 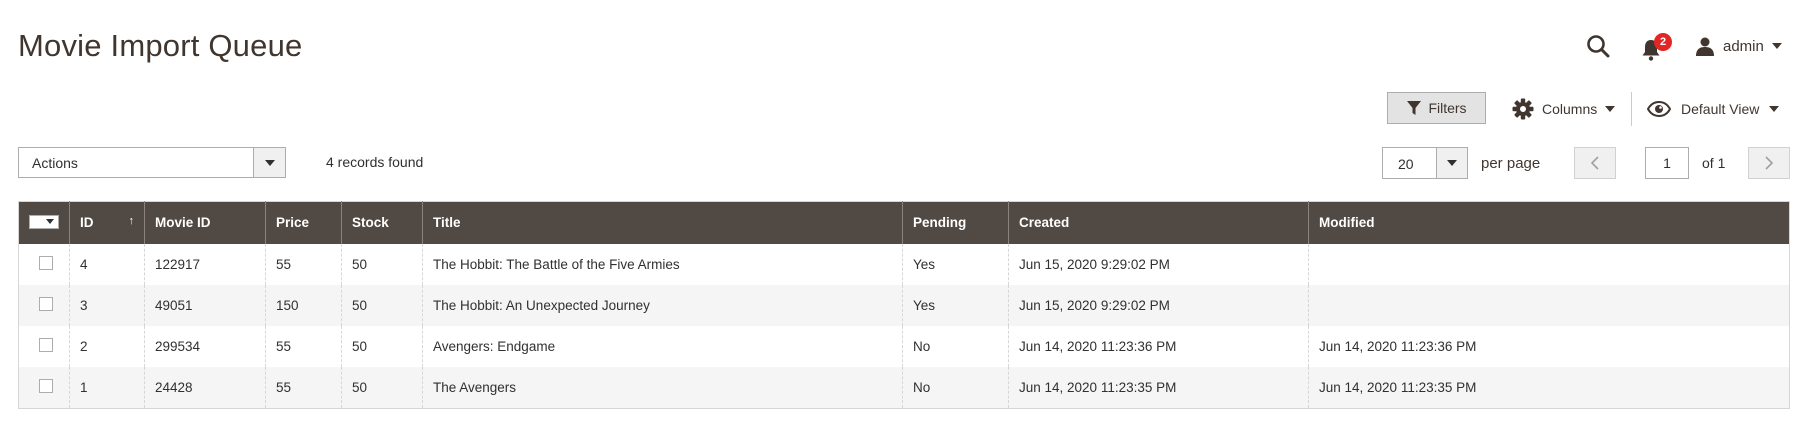 I want to click on filters-label: Filters, so click(x=1447, y=108).